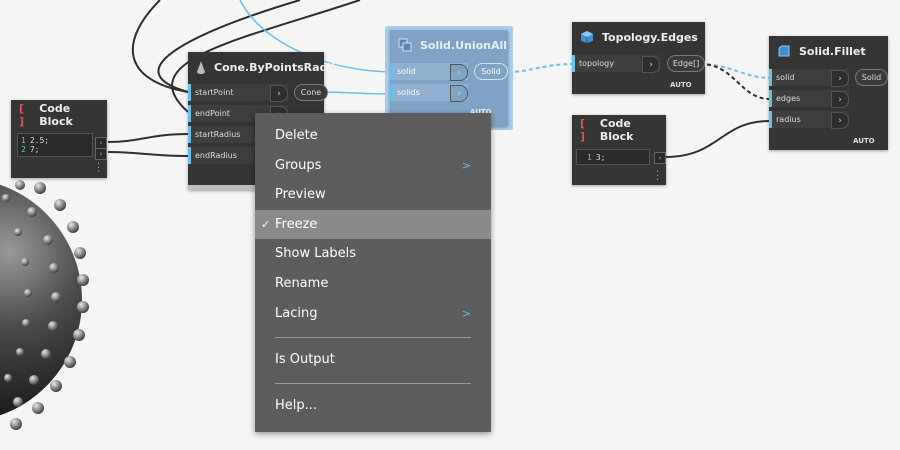  I want to click on port-label: topology, so click(596, 63).